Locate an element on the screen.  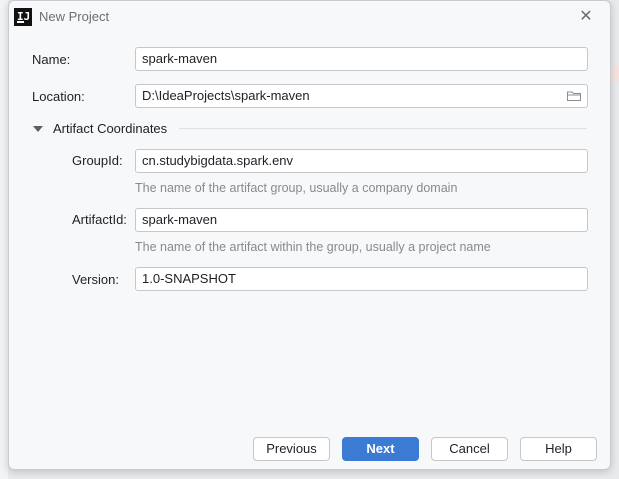
next-button: Next is located at coordinates (380, 449).